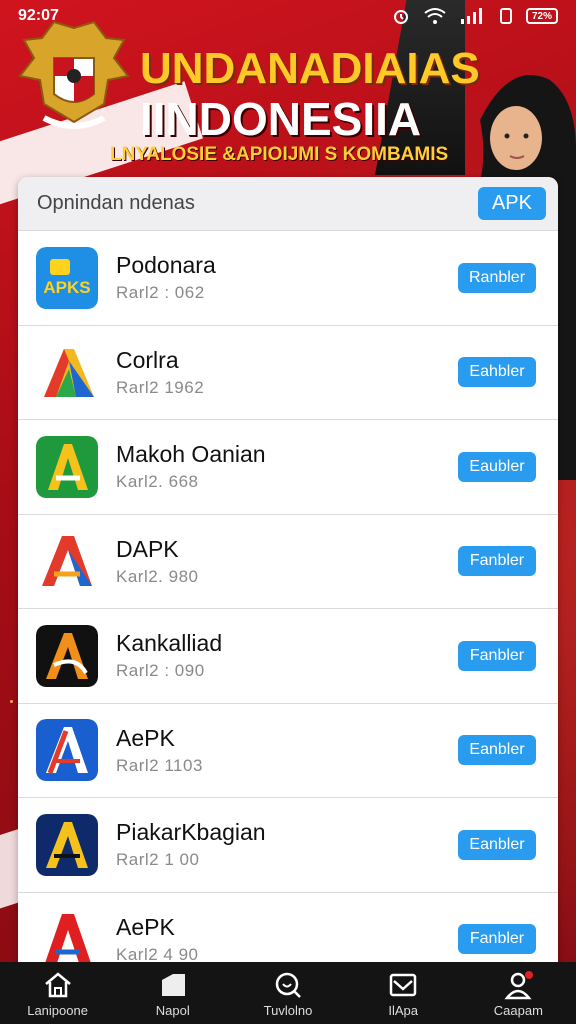 The height and width of the screenshot is (1024, 576). I want to click on install-button: Eahbler, so click(497, 372).